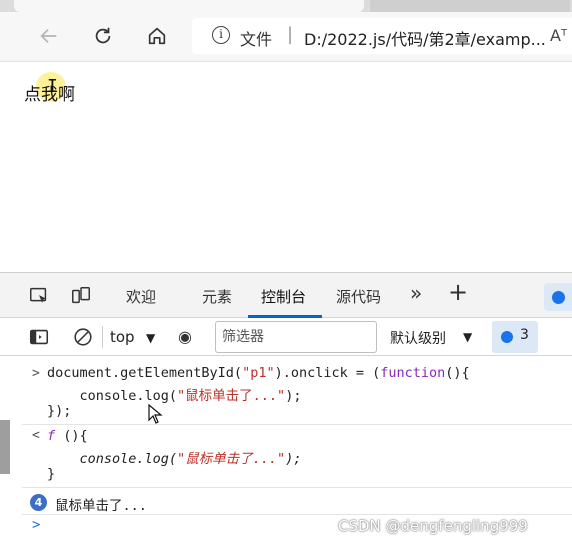 This screenshot has width=572, height=547. Describe the element at coordinates (36, 435) in the screenshot. I see `output-prompt-icon: <` at that location.